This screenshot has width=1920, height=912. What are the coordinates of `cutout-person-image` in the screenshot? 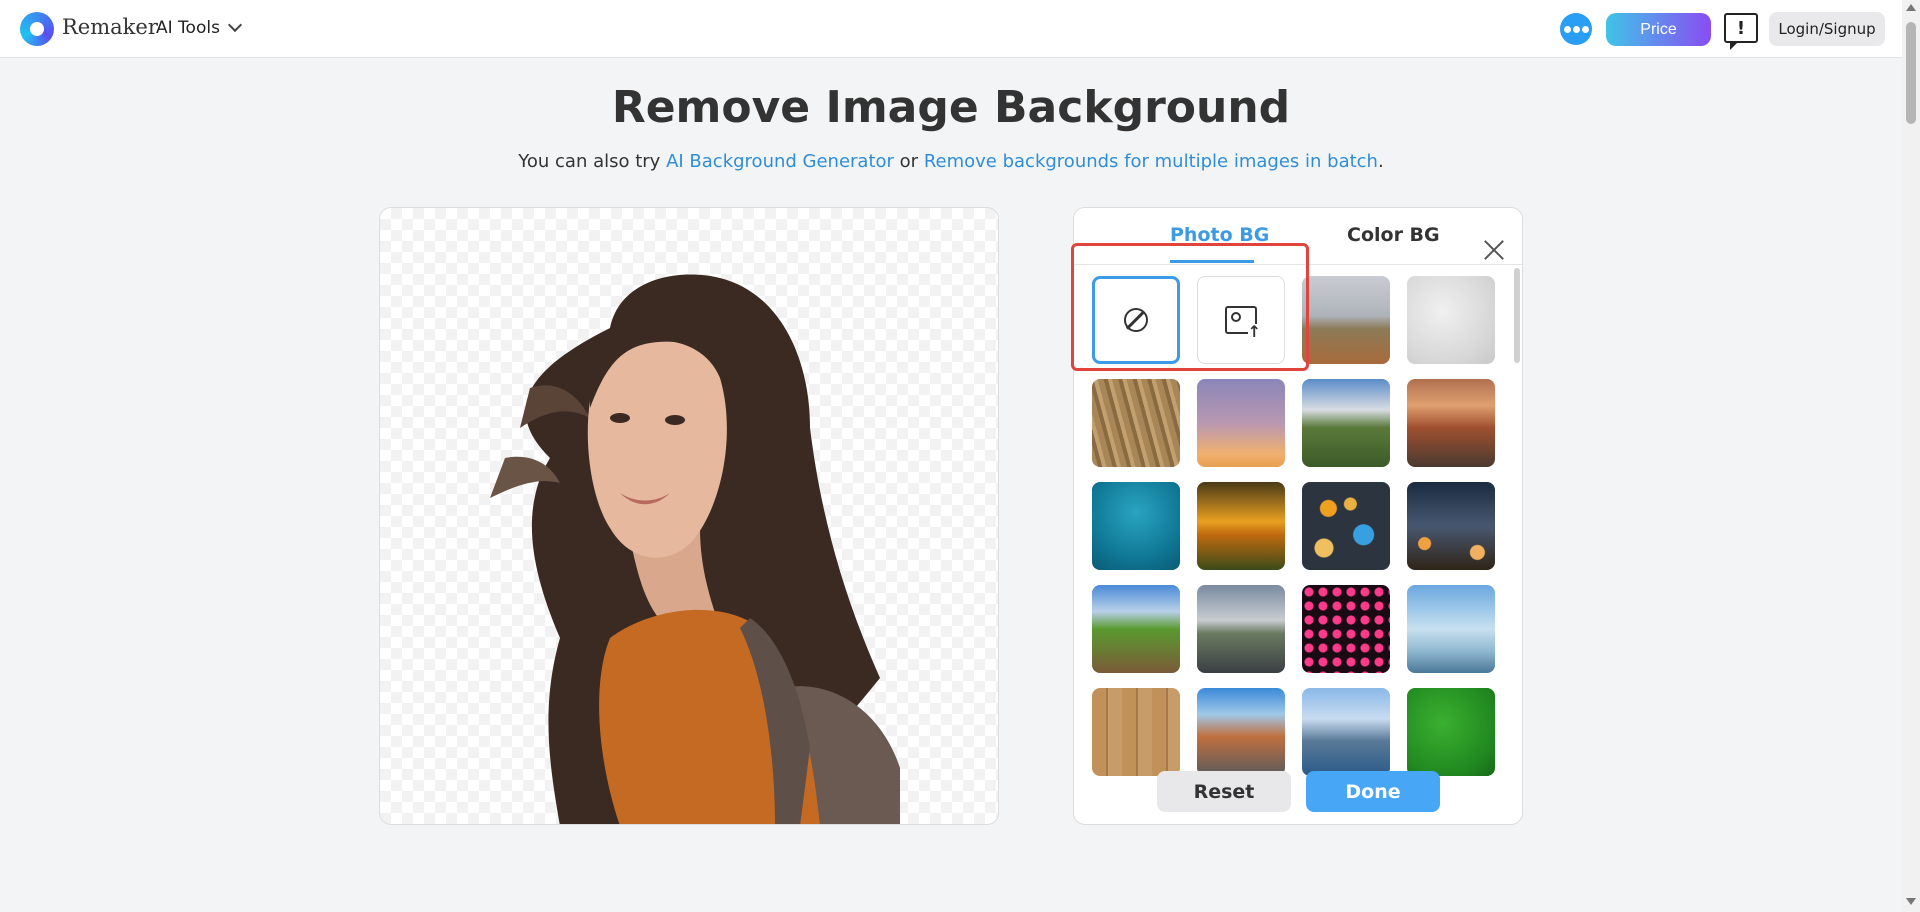 It's located at (695, 549).